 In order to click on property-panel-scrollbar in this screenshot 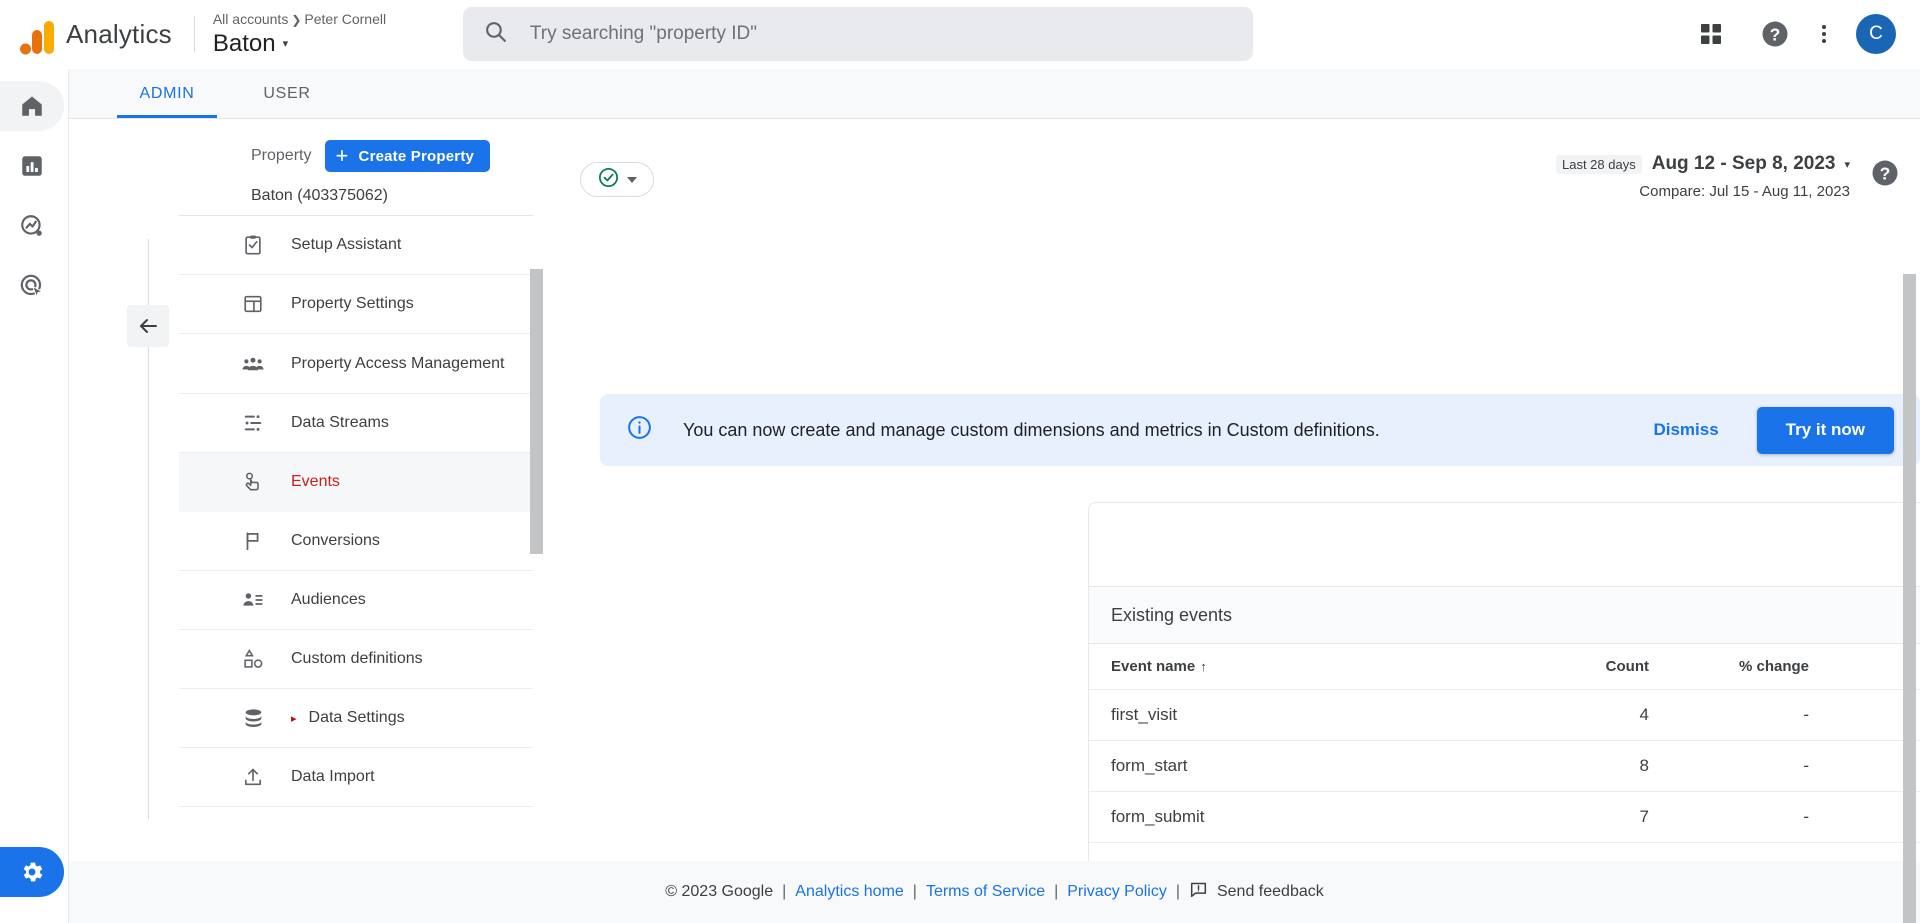, I will do `click(536, 411)`.